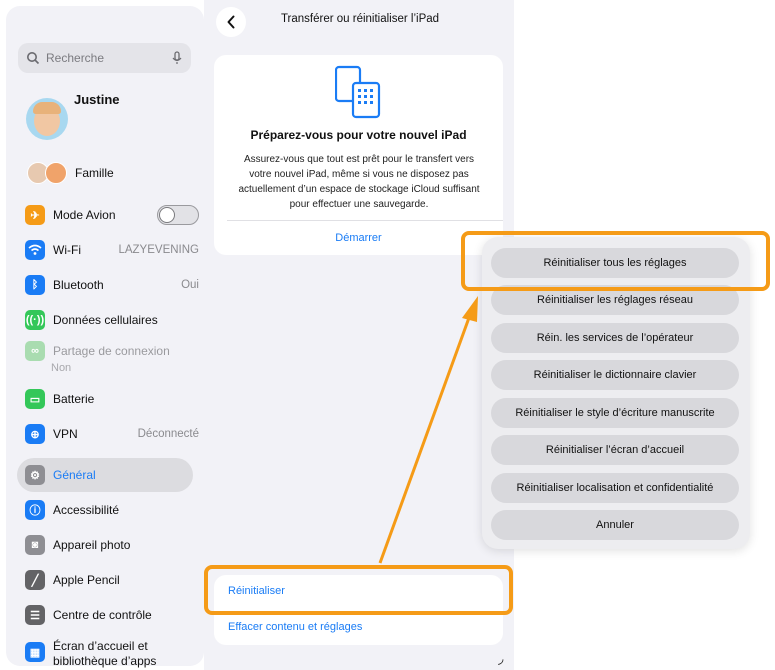  What do you see at coordinates (35, 320) in the screenshot?
I see `antenna-icon: ((·))` at bounding box center [35, 320].